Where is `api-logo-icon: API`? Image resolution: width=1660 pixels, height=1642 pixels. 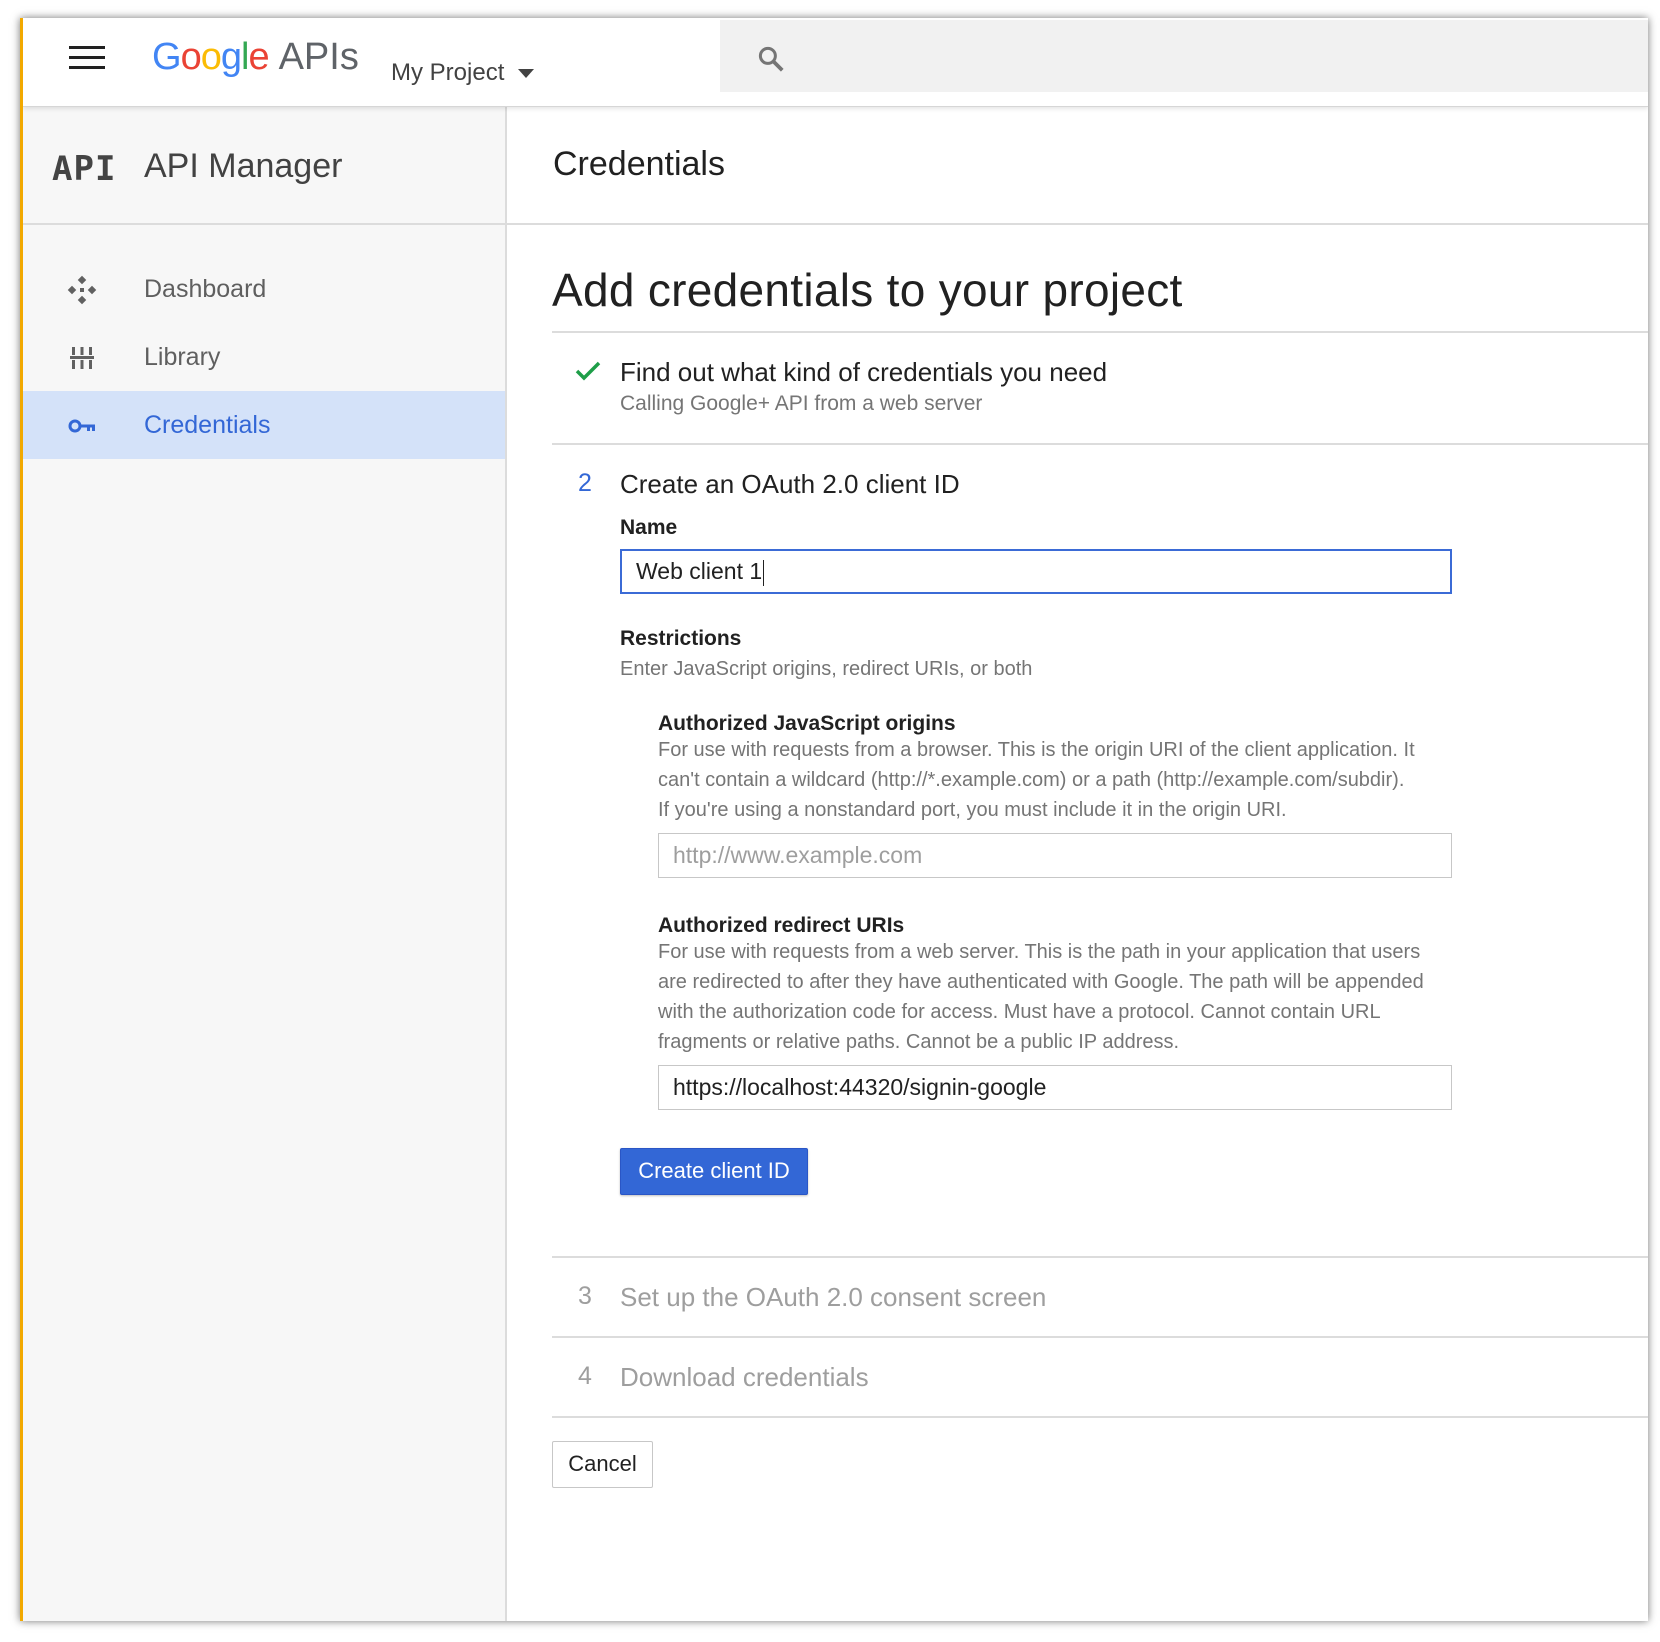
api-logo-icon: API is located at coordinates (84, 169).